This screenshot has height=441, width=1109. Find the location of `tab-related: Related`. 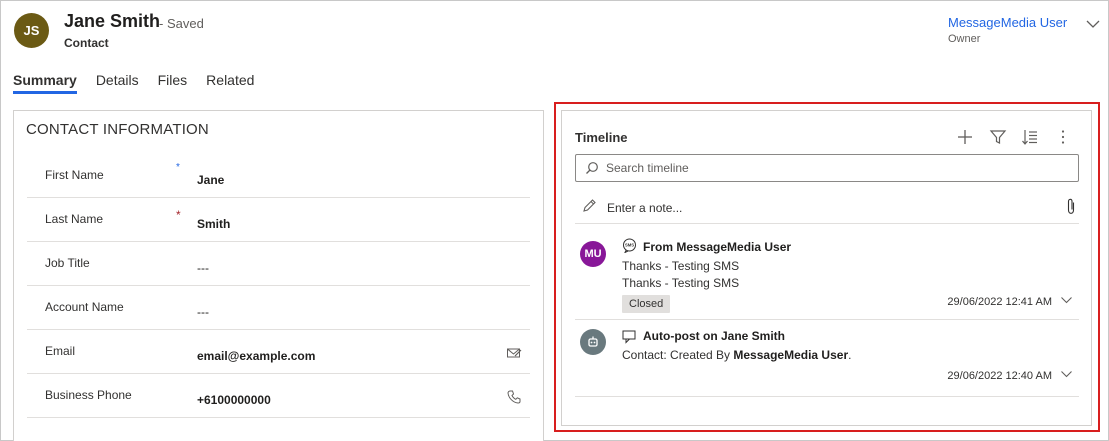

tab-related: Related is located at coordinates (230, 83).